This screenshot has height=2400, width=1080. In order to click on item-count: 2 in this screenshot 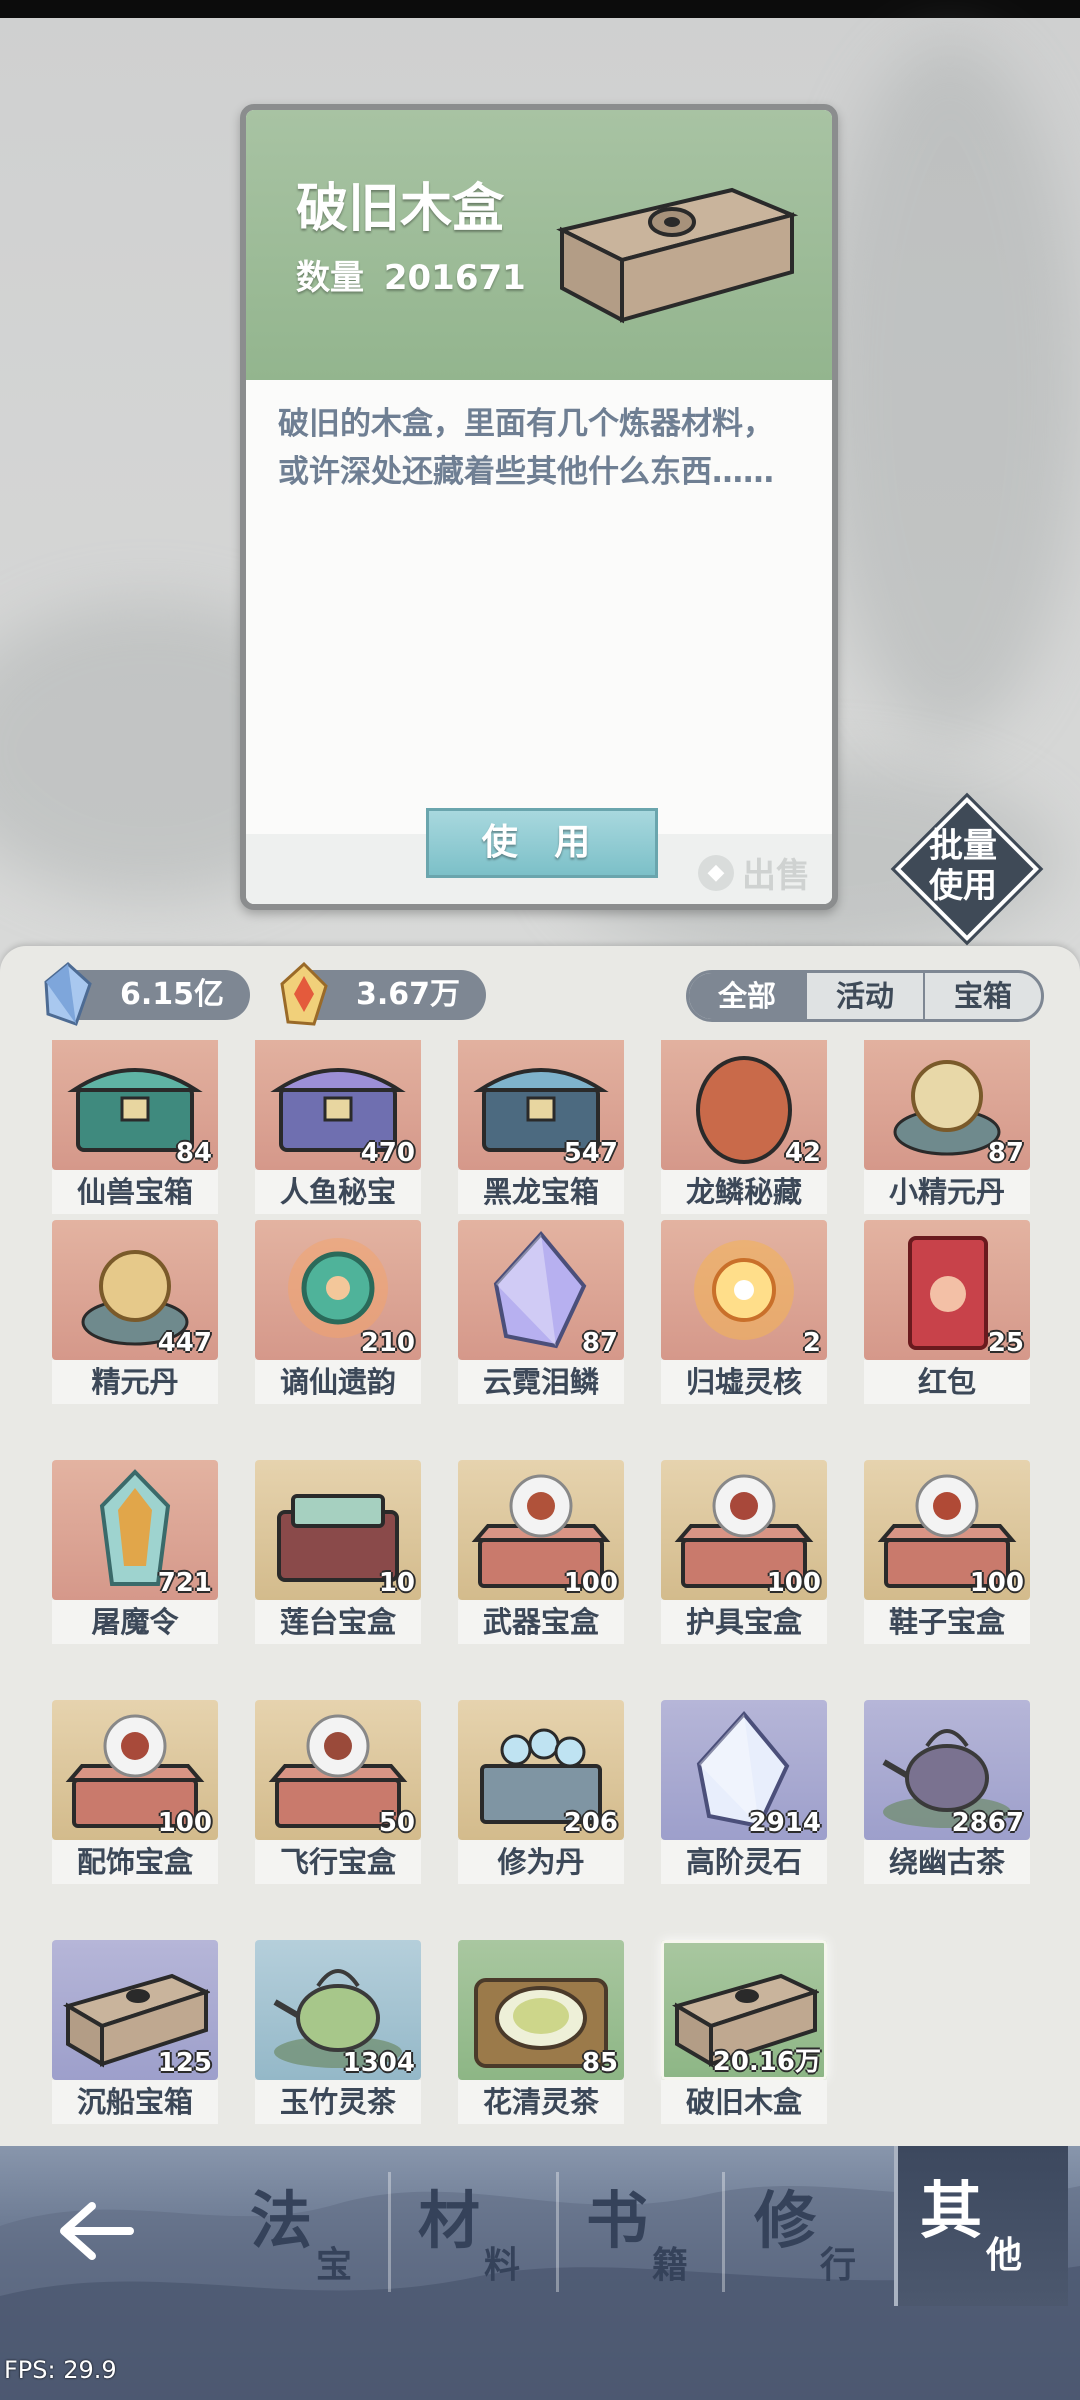, I will do `click(811, 1343)`.